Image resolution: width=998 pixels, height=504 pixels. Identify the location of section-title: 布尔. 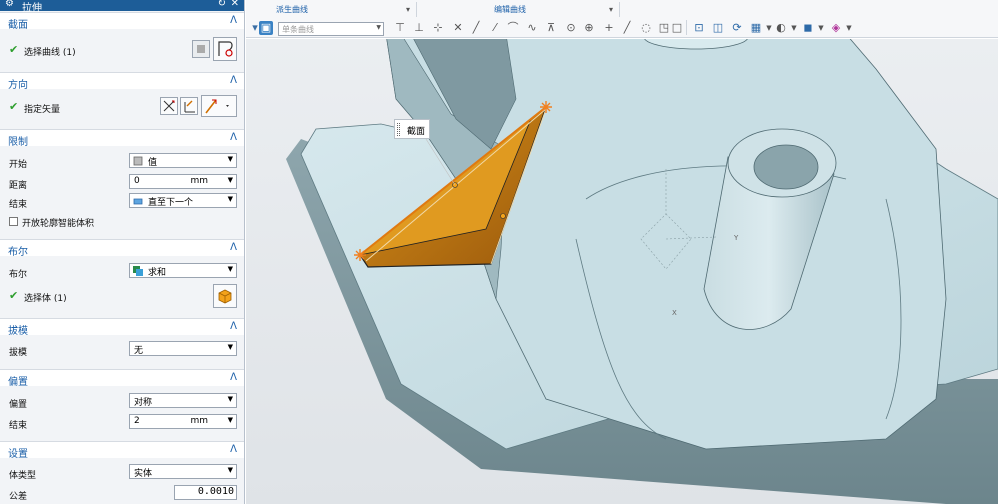
(18, 252).